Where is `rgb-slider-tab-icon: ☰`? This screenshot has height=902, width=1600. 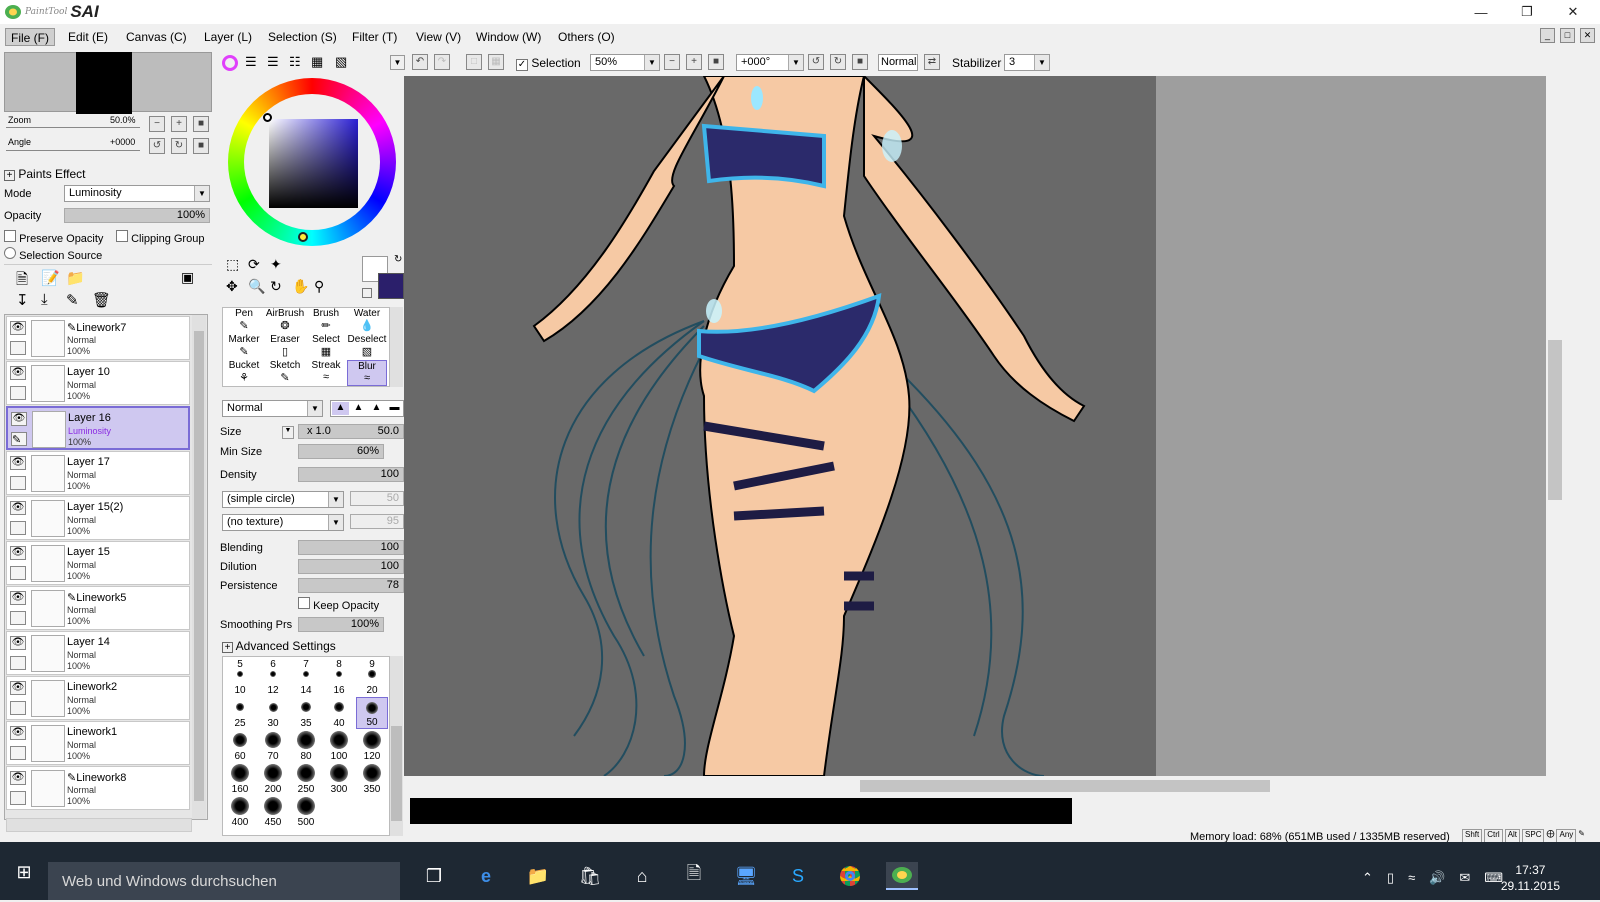
rgb-slider-tab-icon: ☰ is located at coordinates (251, 62).